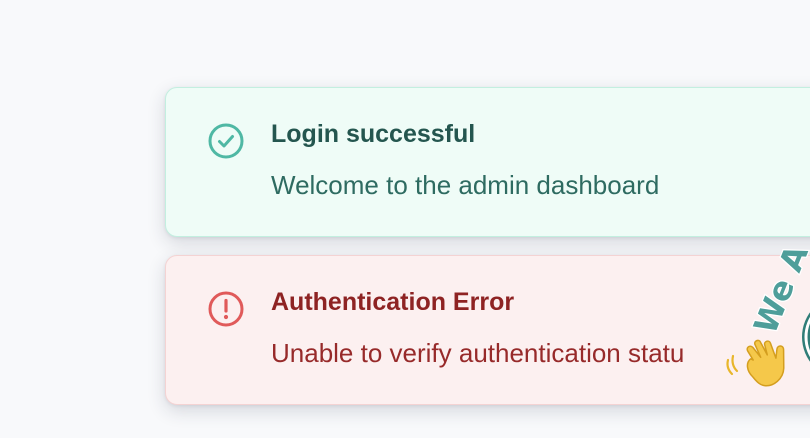  I want to click on success-toast-message: Welcome to the admin dashboard, so click(465, 185).